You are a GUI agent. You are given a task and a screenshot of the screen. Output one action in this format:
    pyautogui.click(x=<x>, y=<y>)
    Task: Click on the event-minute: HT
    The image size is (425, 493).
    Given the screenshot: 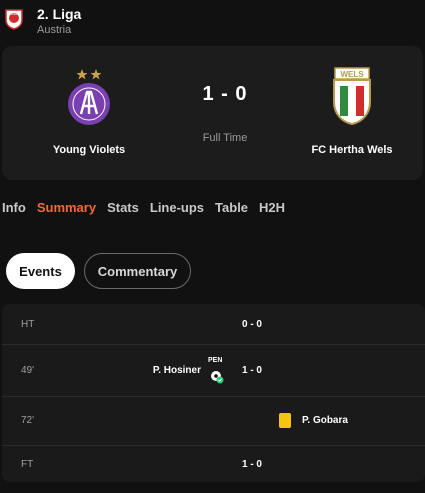 What is the action you would take?
    pyautogui.click(x=28, y=324)
    